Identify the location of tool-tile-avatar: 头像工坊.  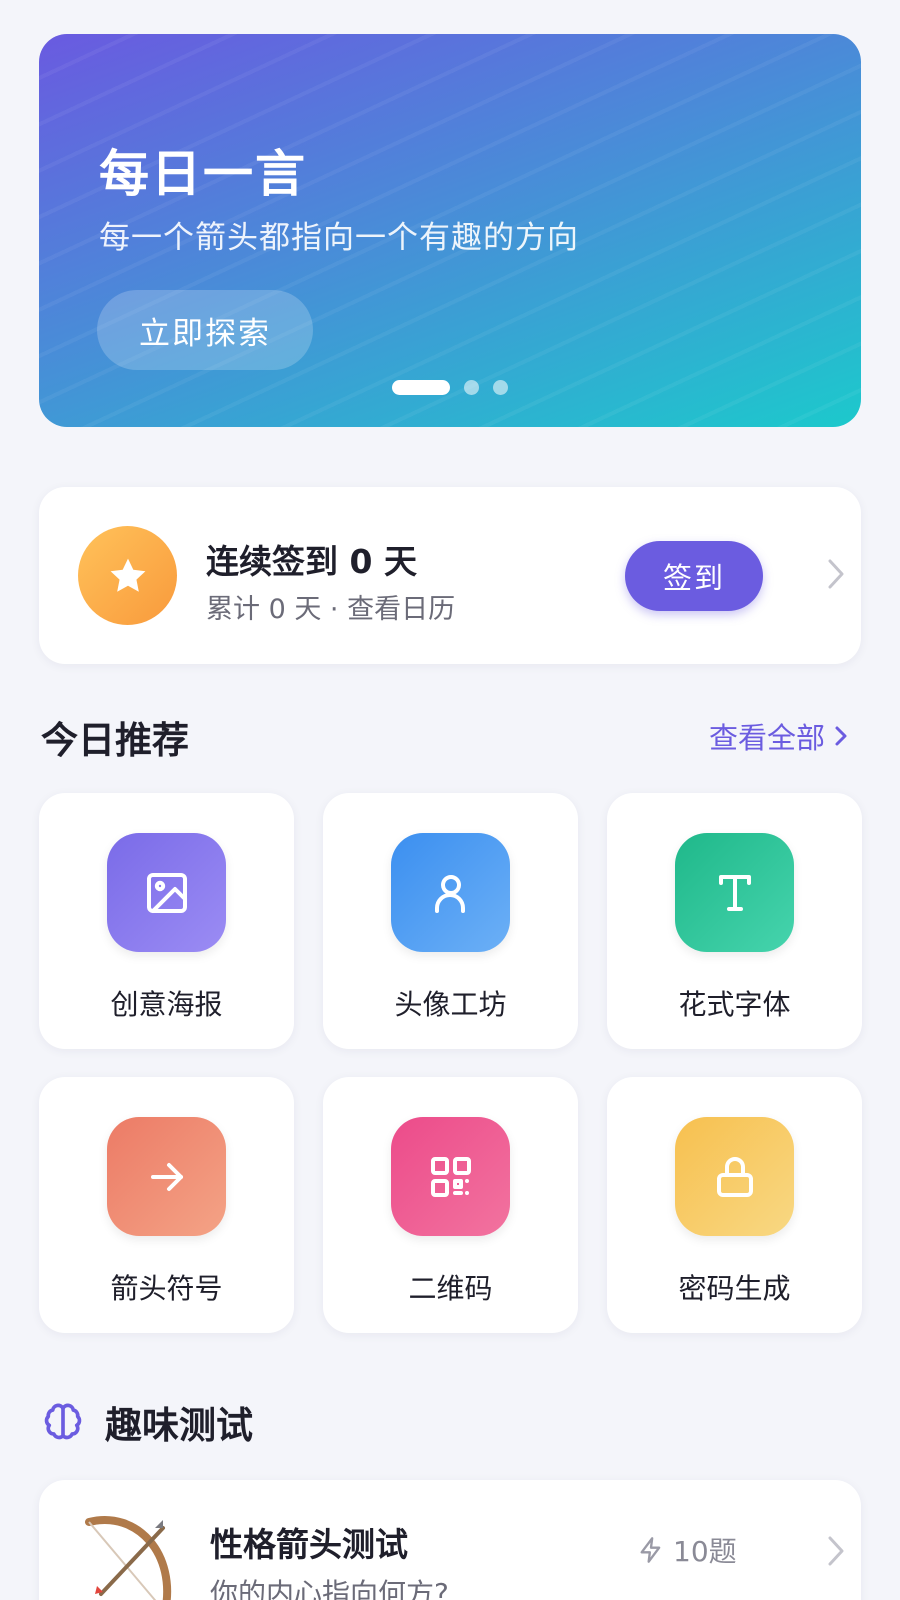
(450, 921).